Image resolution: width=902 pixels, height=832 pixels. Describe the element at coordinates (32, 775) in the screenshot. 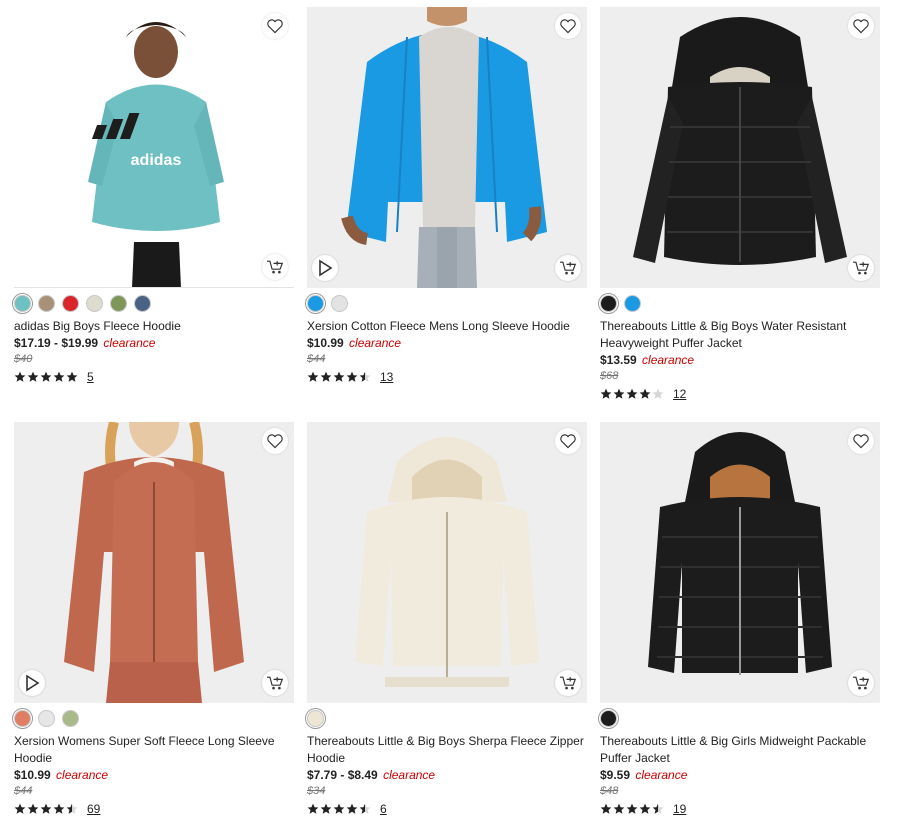

I see `sale-price: $10.99` at that location.